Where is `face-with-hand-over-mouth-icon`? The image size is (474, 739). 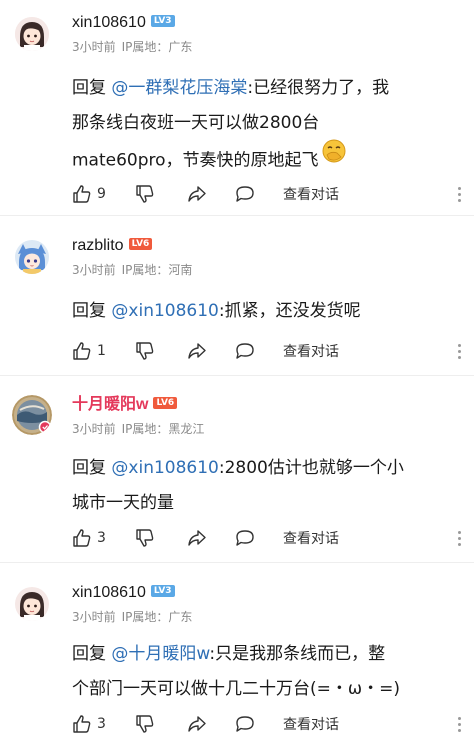
face-with-hand-over-mouth-icon is located at coordinates (334, 157).